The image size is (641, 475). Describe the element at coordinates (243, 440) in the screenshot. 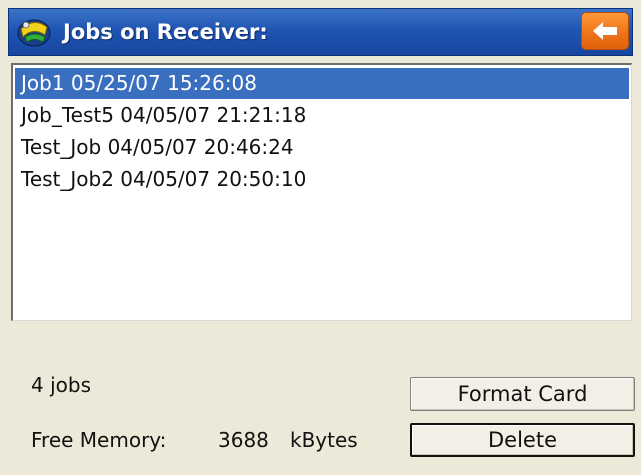

I see `free-memory-value: 3688` at that location.